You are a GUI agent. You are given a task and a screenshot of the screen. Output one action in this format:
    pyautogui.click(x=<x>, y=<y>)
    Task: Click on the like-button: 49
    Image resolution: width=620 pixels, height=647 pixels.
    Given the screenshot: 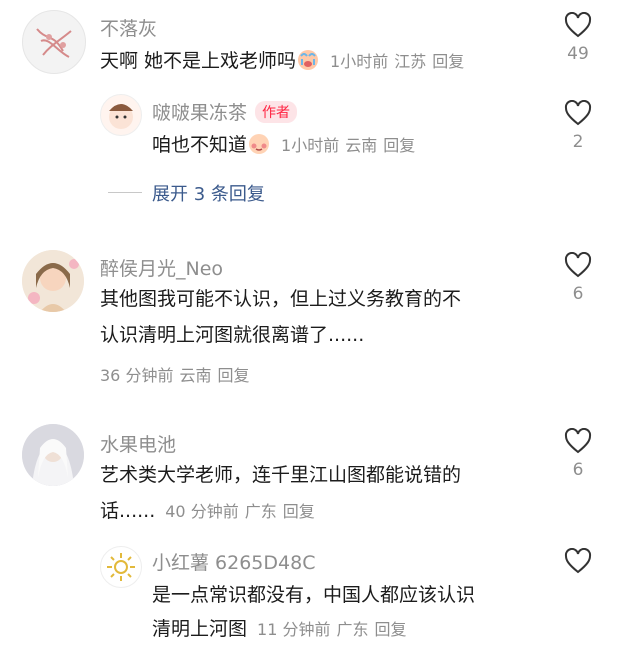 What is the action you would take?
    pyautogui.click(x=578, y=38)
    